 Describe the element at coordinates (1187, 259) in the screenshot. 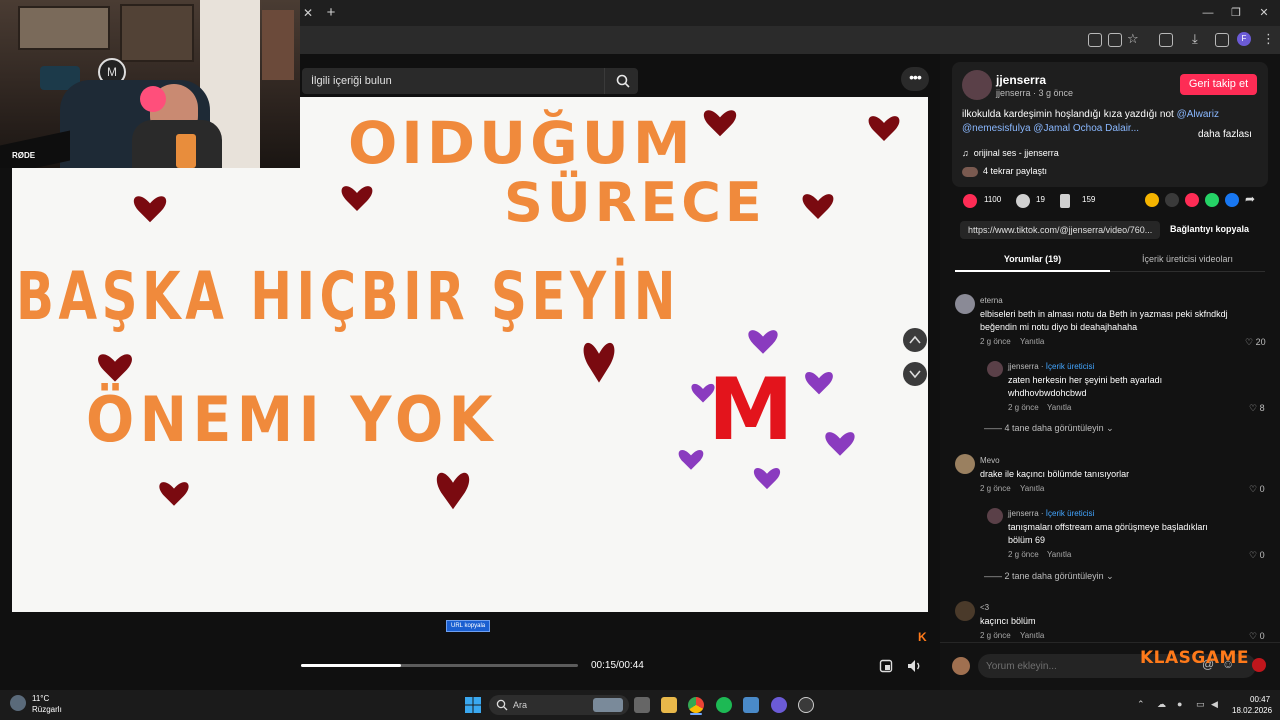

I see `tab-creator-videos: İçerik üreticisi videoları` at that location.